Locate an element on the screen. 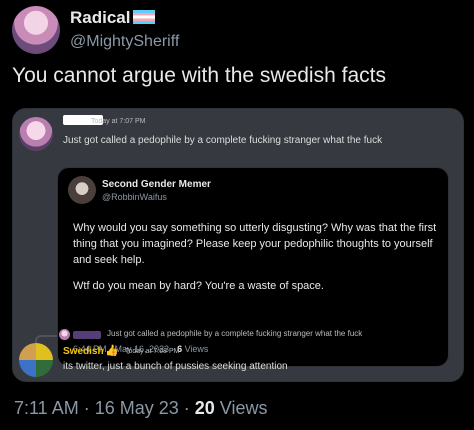 The image size is (474, 430). embed-author-name: Second Gender Memer is located at coordinates (156, 184).